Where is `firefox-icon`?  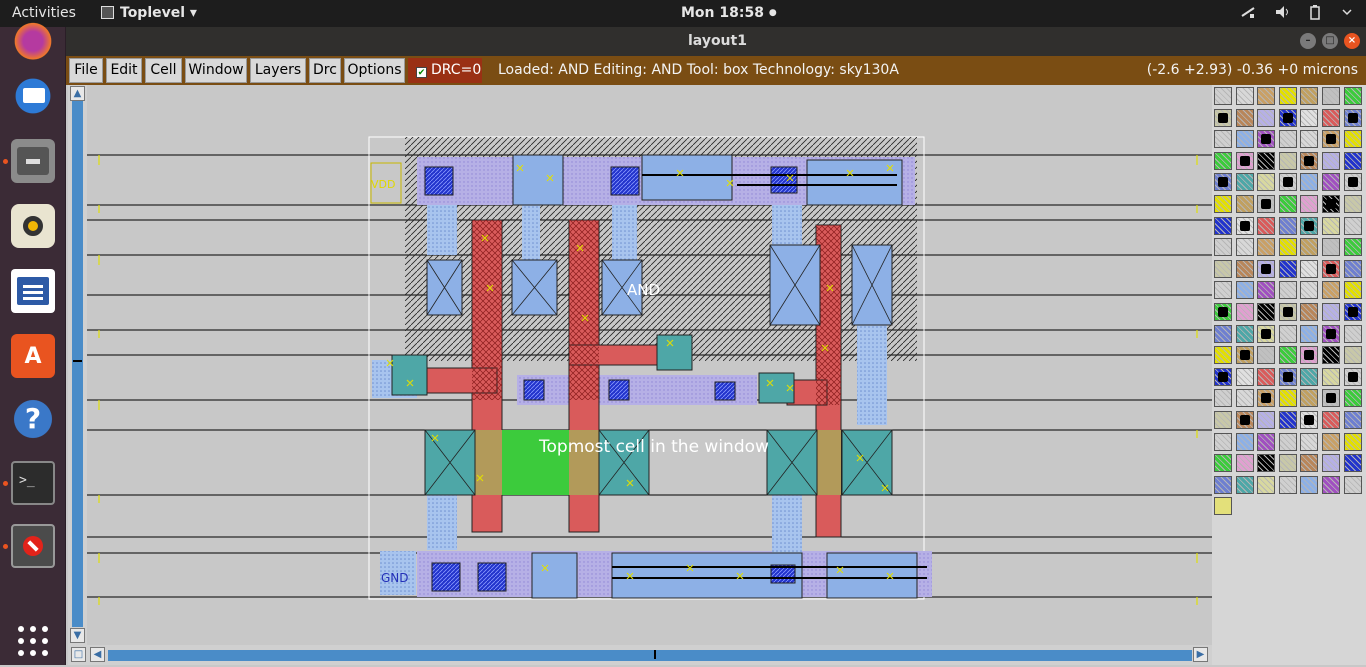 firefox-icon is located at coordinates (33, 39).